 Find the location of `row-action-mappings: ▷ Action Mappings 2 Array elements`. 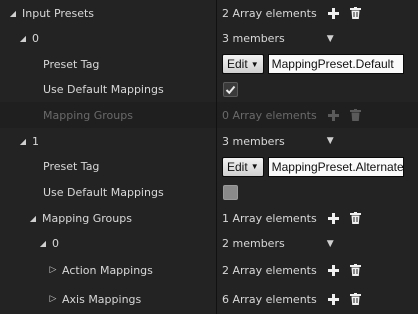

row-action-mappings: ▷ Action Mappings 2 Array elements is located at coordinates (209, 270).